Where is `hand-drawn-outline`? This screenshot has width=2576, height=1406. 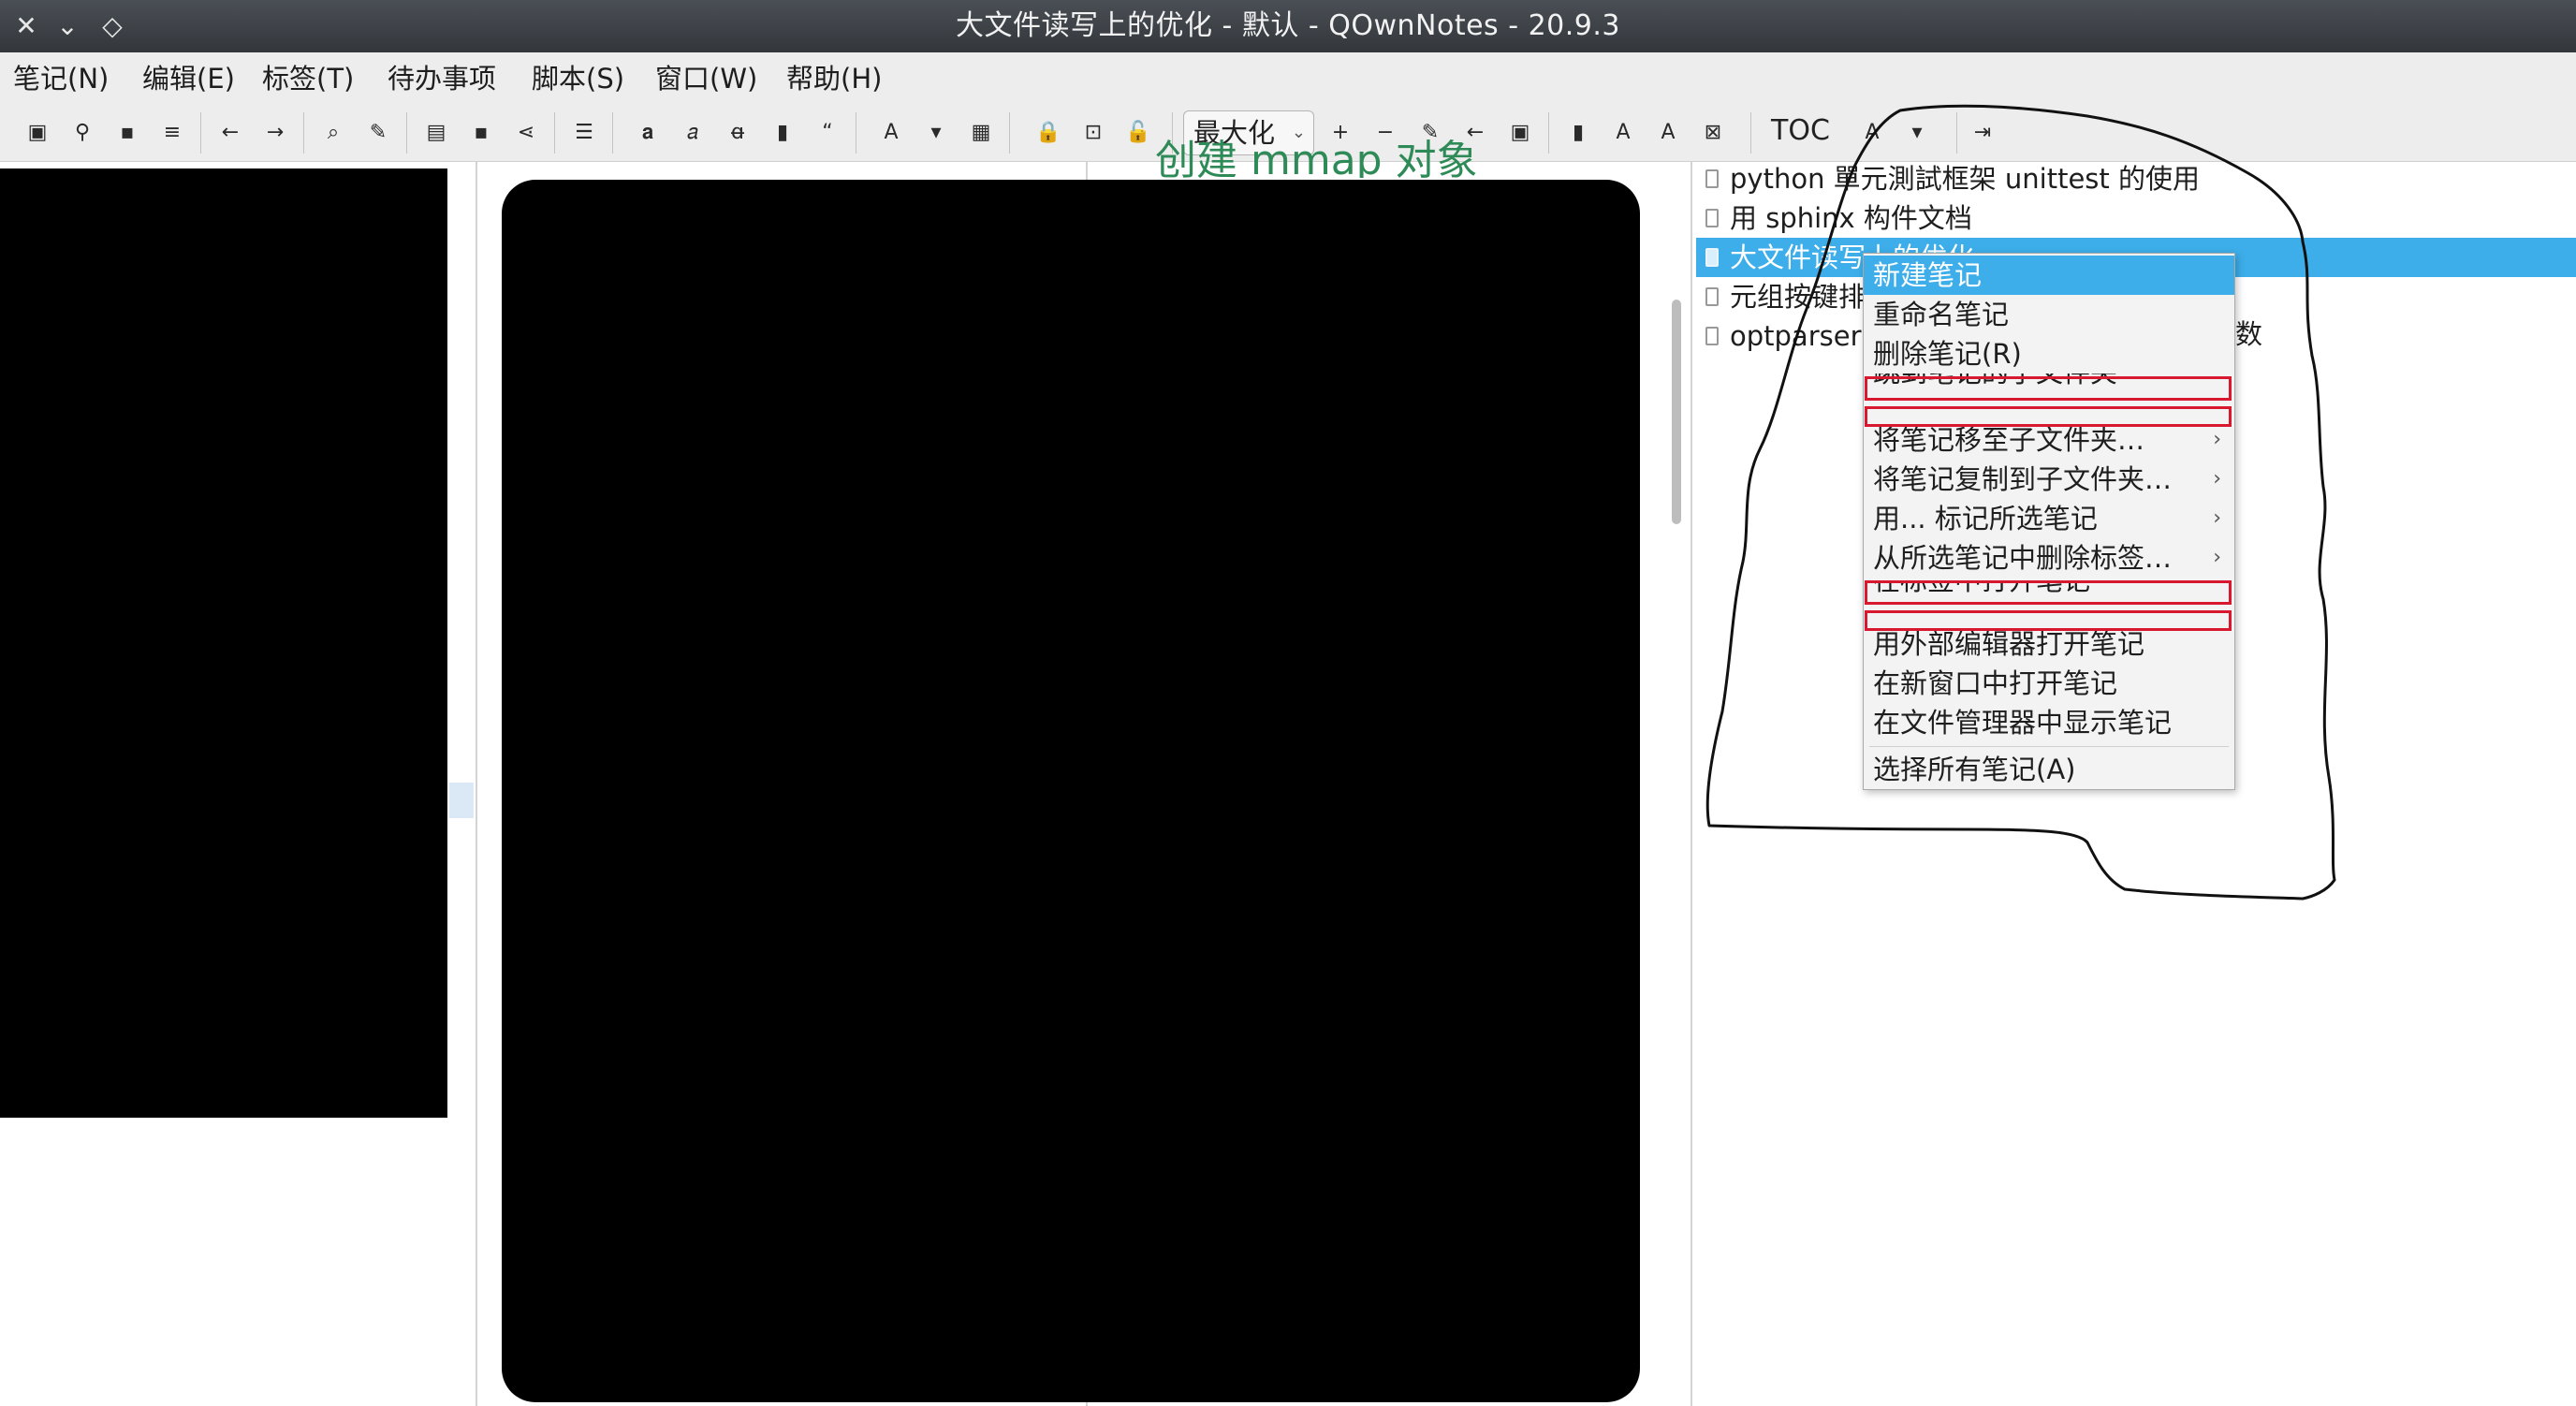
hand-drawn-outline is located at coordinates (2020, 503).